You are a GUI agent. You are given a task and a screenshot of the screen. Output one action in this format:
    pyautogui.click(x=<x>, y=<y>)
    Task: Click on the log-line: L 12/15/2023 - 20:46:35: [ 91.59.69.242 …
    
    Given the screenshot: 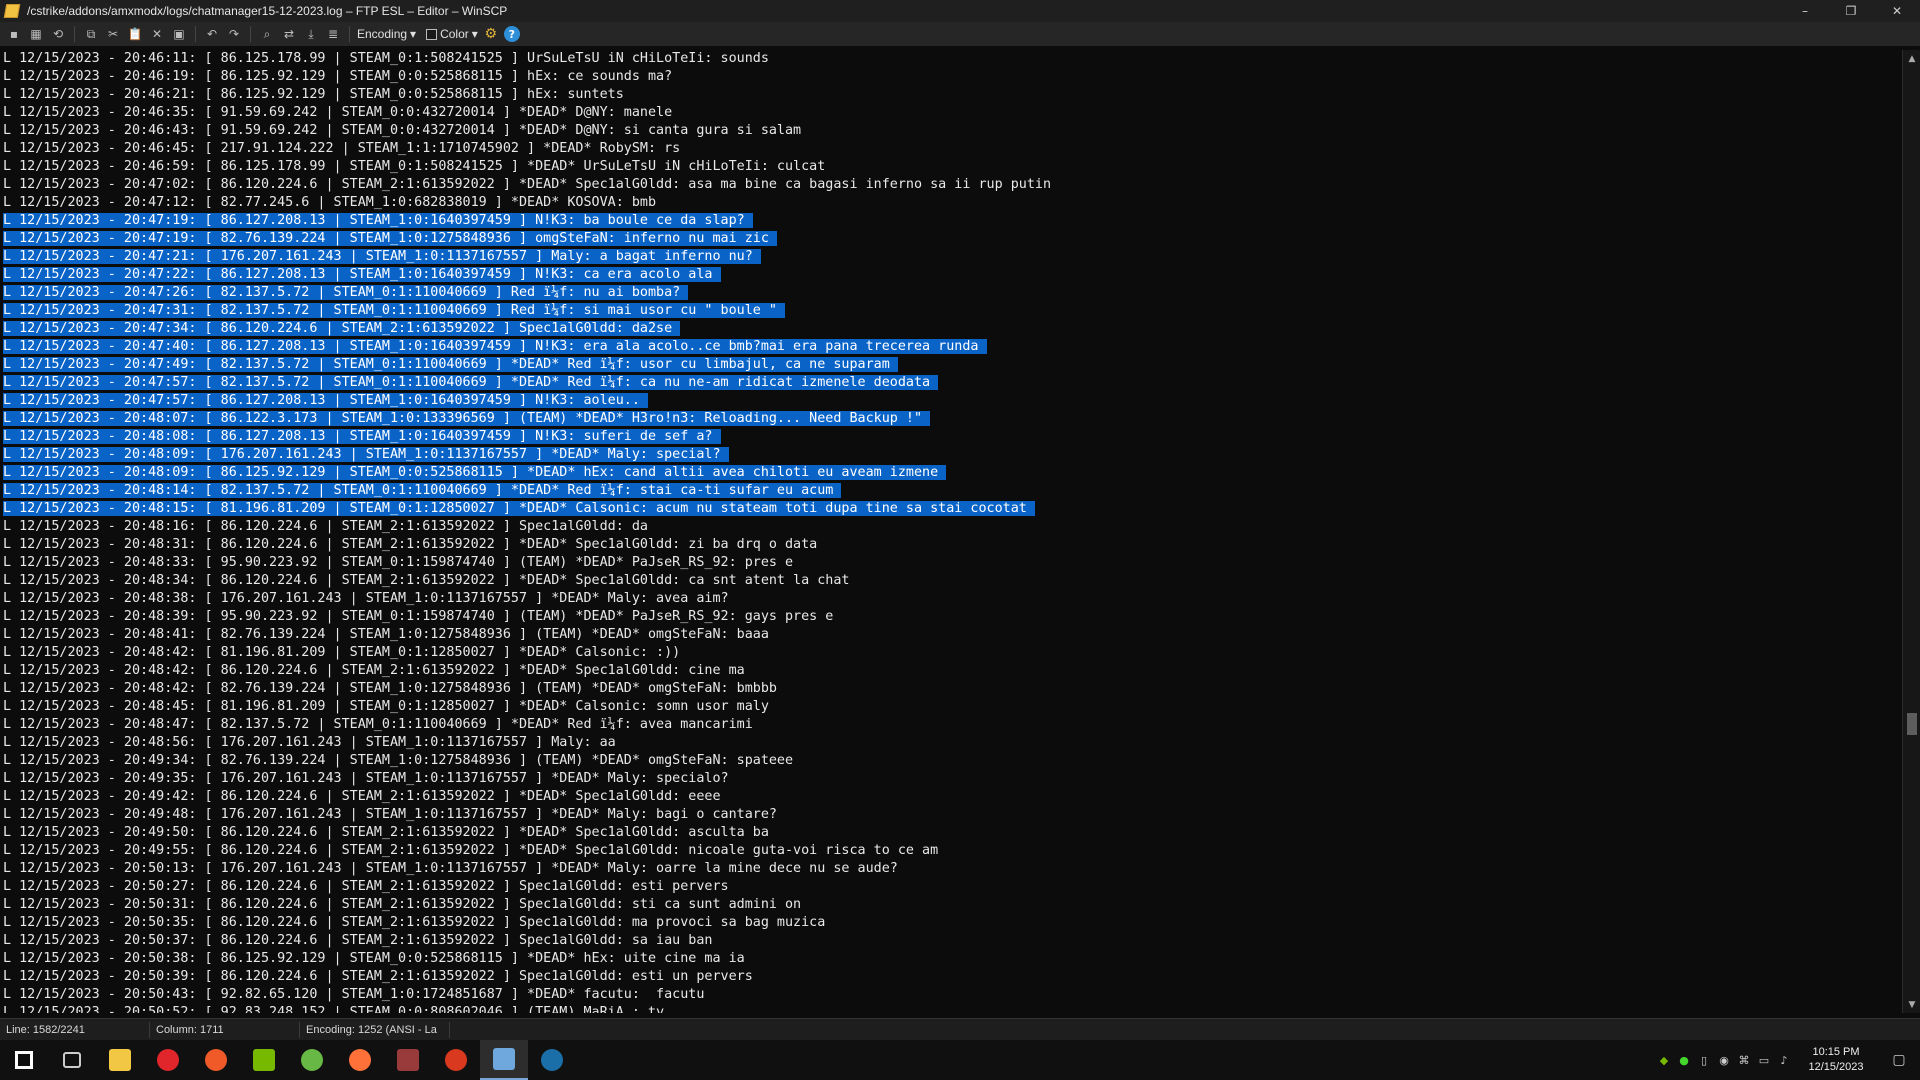 What is the action you would take?
    pyautogui.click(x=951, y=113)
    